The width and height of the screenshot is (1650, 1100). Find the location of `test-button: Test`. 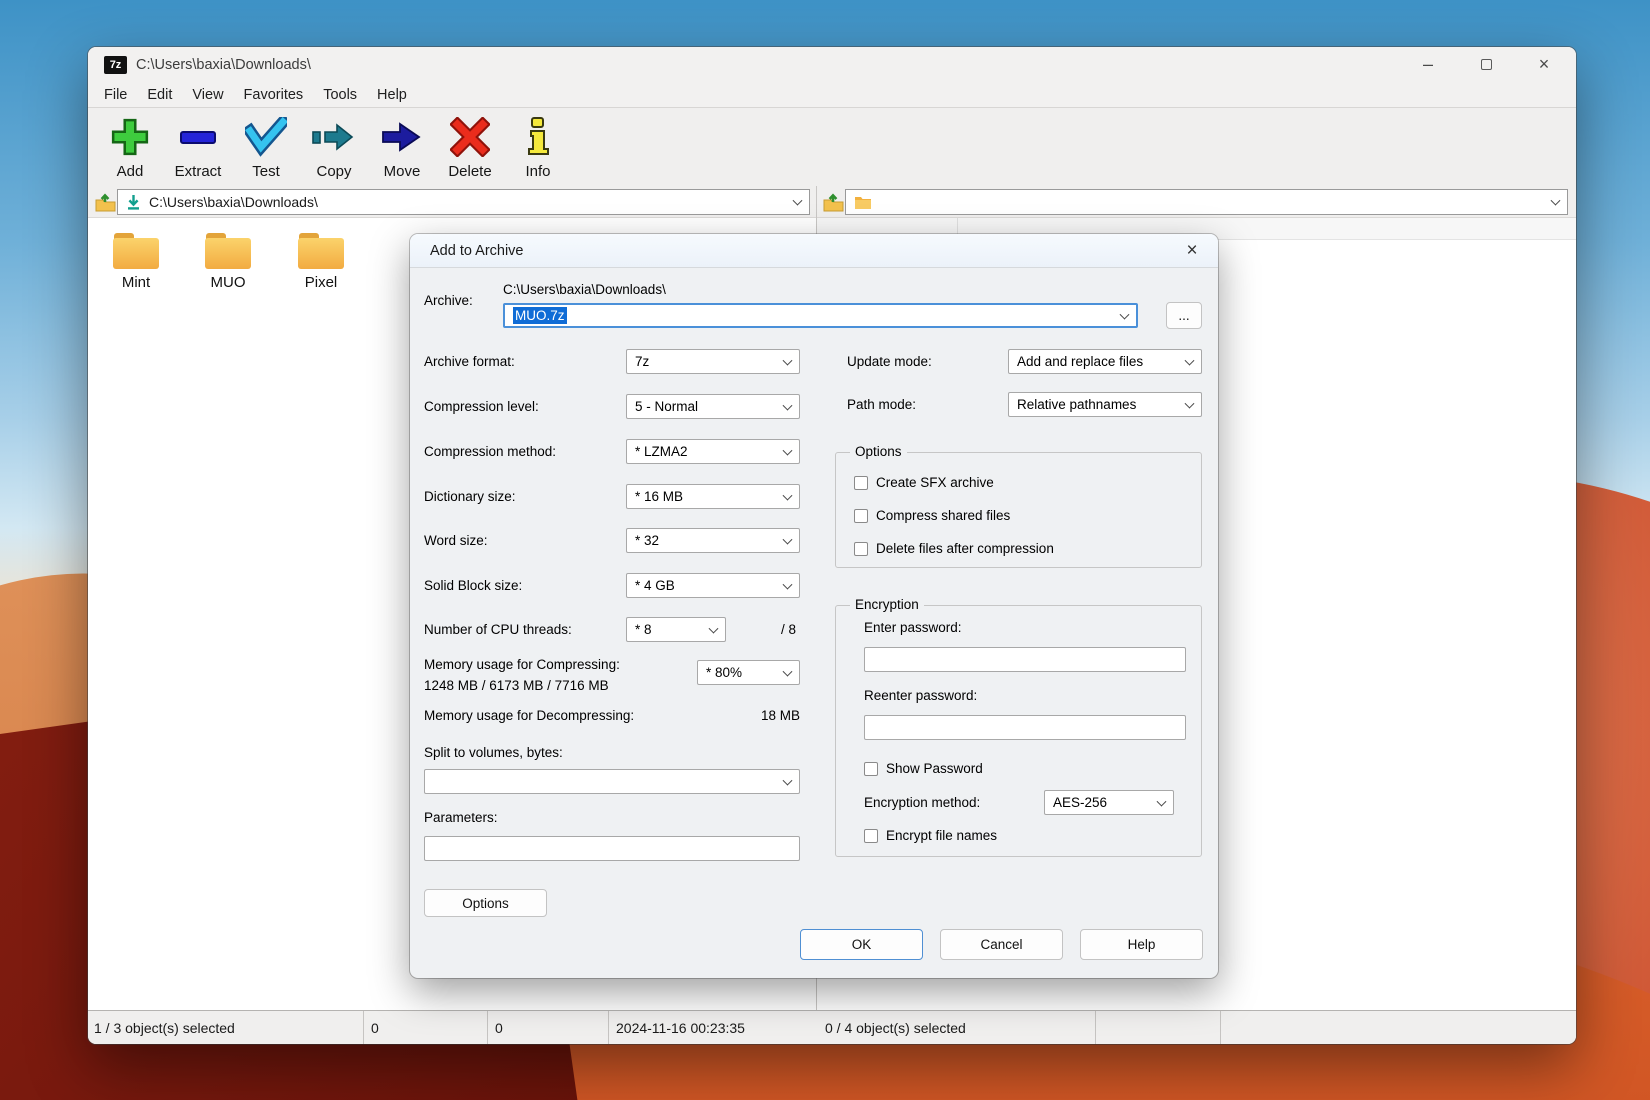

test-button: Test is located at coordinates (266, 144).